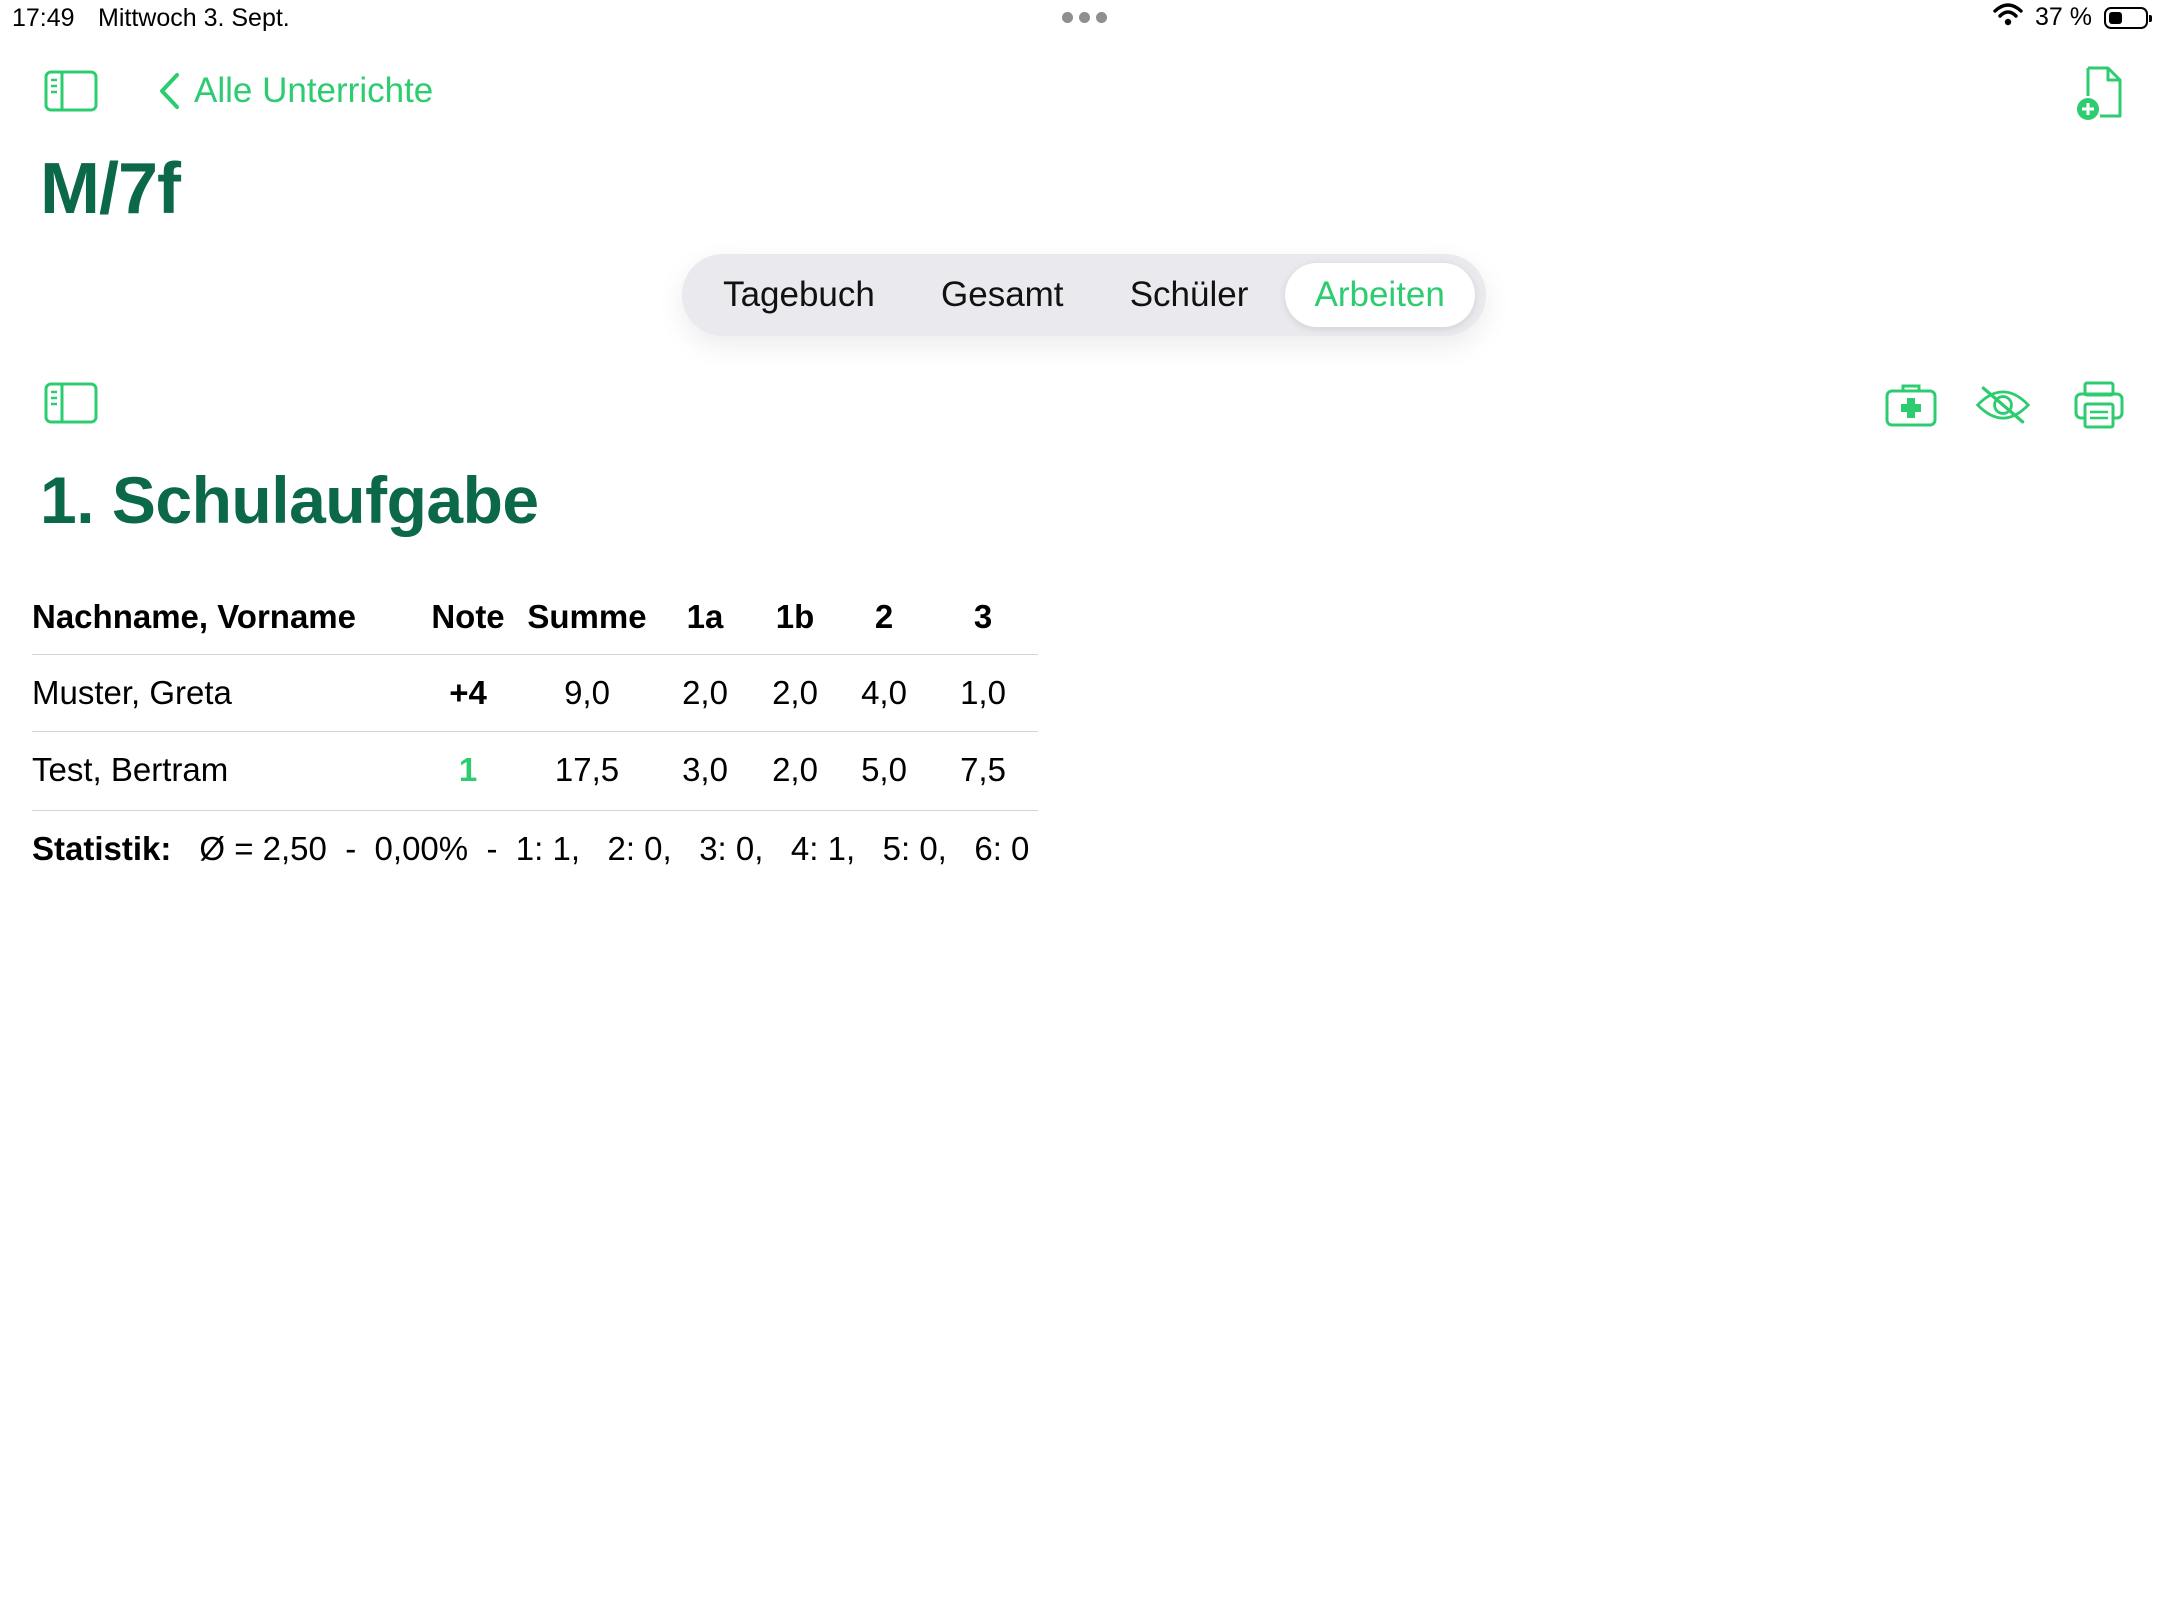  I want to click on student-name: Test, Bertram, so click(227, 769).